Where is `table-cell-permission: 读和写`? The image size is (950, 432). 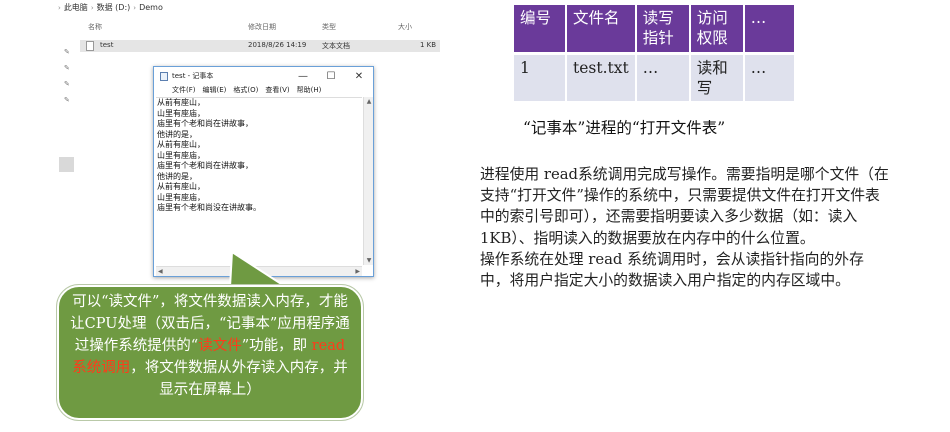 table-cell-permission: 读和写 is located at coordinates (717, 76).